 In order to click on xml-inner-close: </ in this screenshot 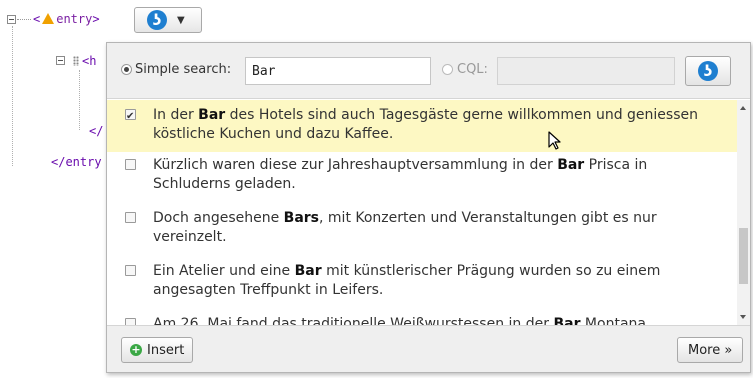, I will do `click(96, 131)`.